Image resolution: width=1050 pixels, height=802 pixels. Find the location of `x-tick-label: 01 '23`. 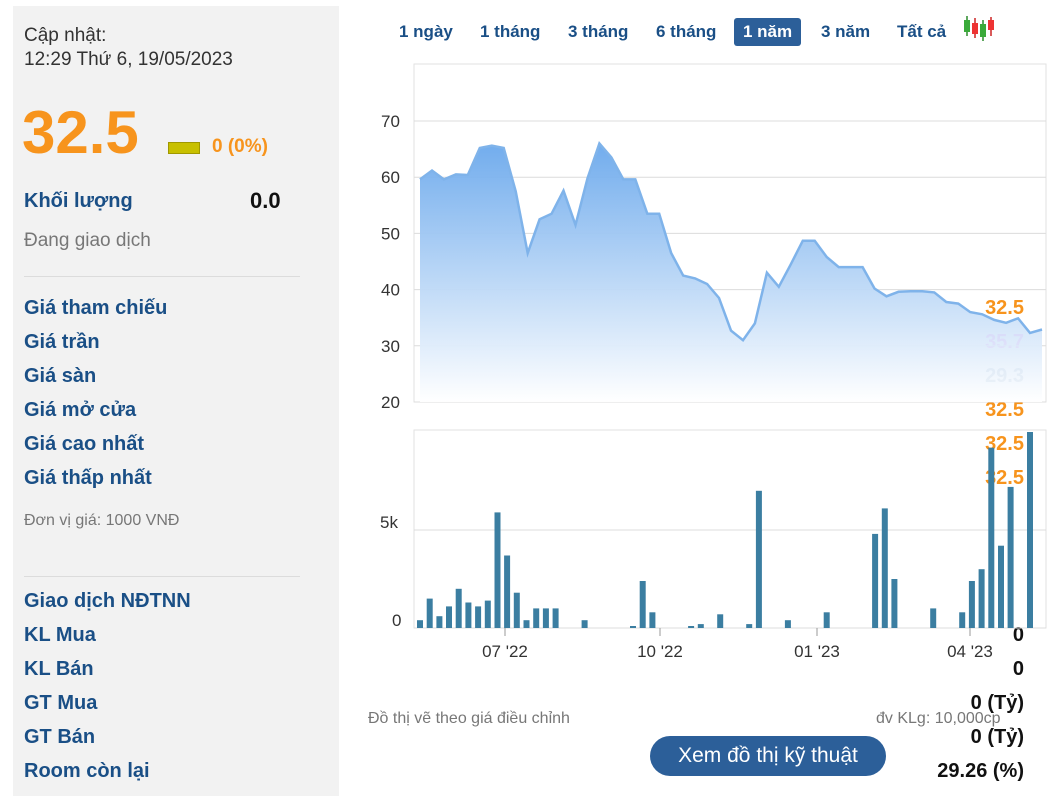

x-tick-label: 01 '23 is located at coordinates (817, 651).